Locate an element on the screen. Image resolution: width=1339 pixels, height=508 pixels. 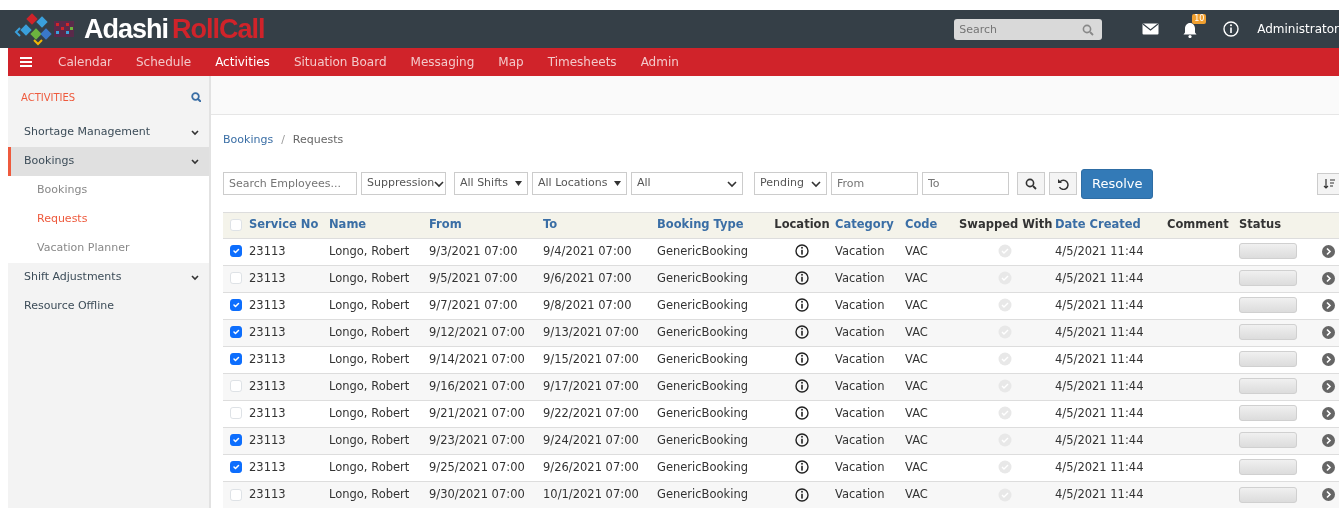
nav-tab: Schedule is located at coordinates (163, 62).